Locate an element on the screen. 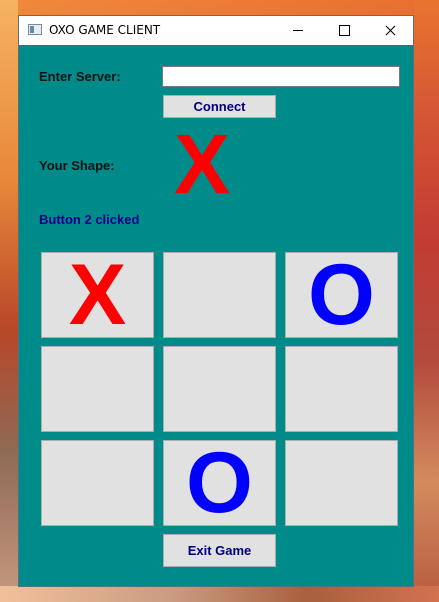  close-button is located at coordinates (390, 30).